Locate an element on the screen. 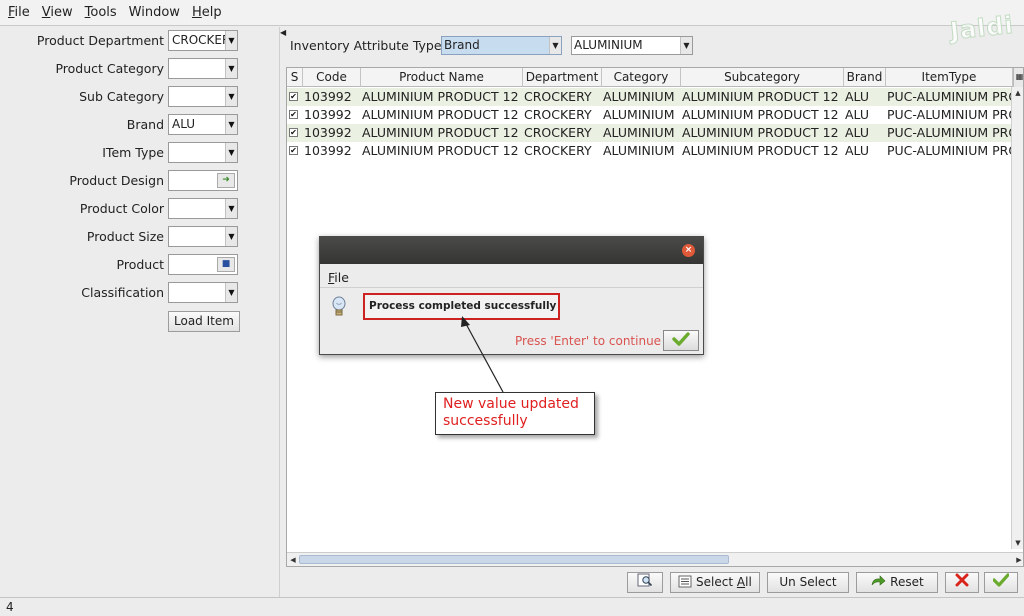 This screenshot has width=1024, height=616. unselect-button: Un Select is located at coordinates (808, 582).